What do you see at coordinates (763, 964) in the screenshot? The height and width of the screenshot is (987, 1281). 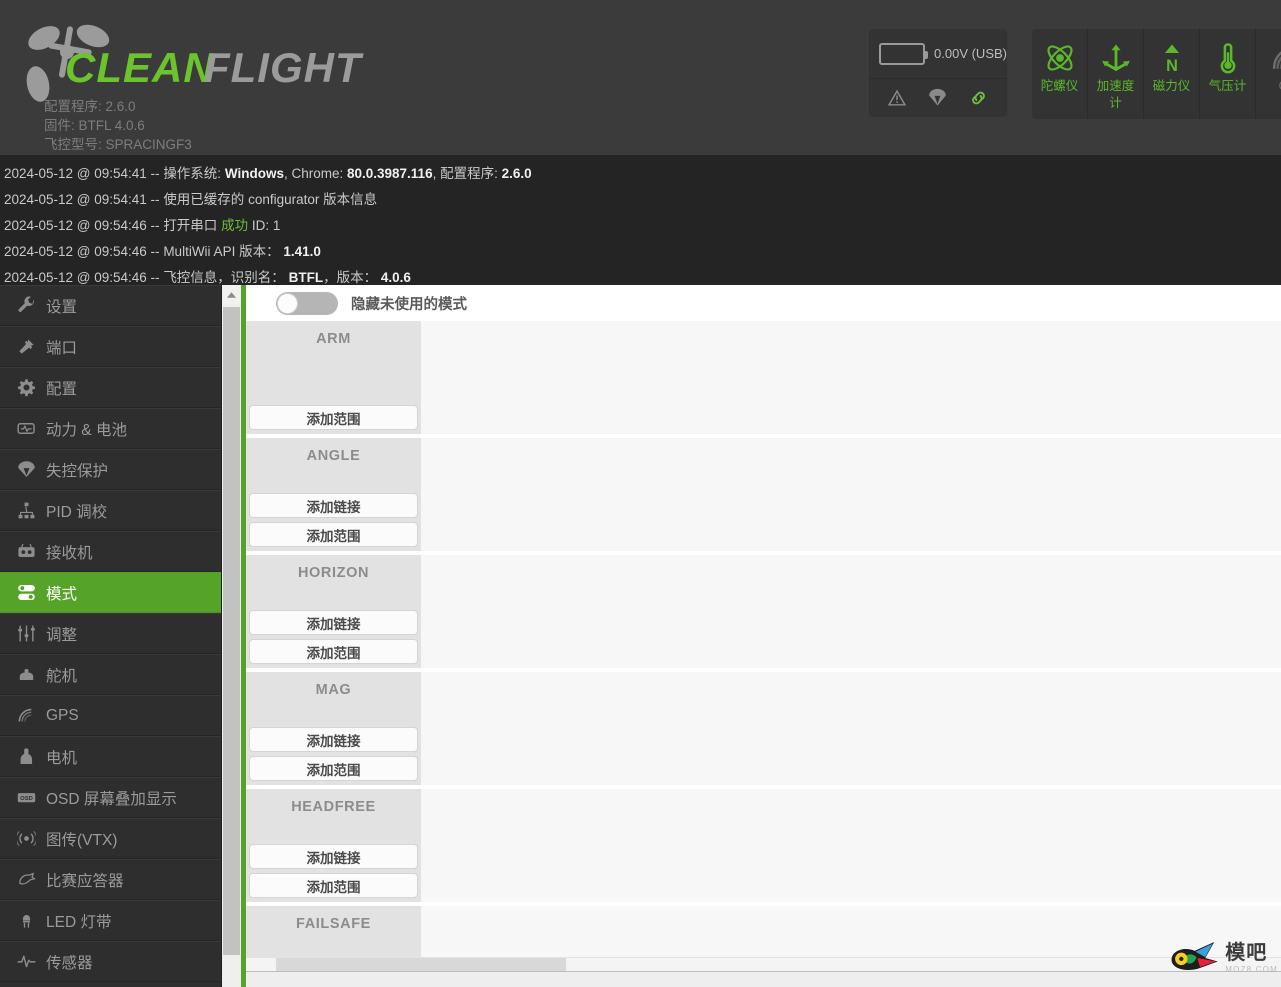 I see `horizontal-scrollbar` at bounding box center [763, 964].